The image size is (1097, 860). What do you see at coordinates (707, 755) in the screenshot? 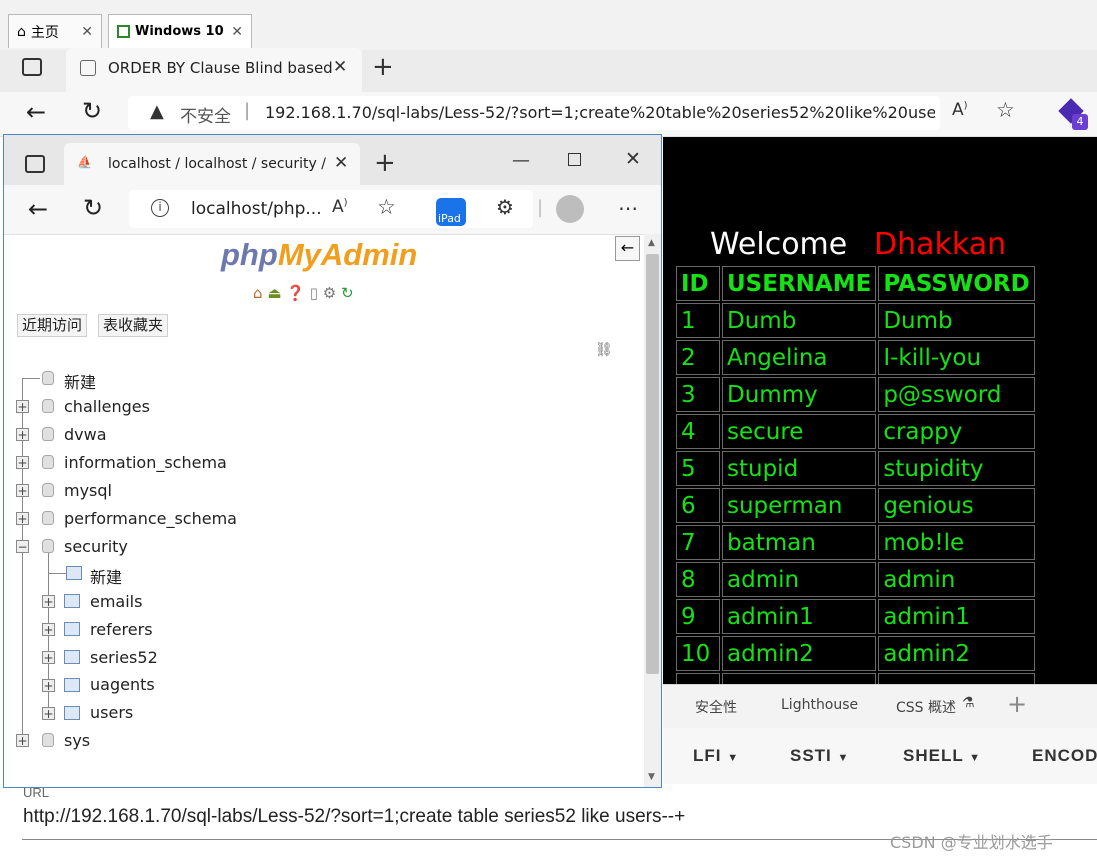
I see `hackbar-lfi-label: LFI` at bounding box center [707, 755].